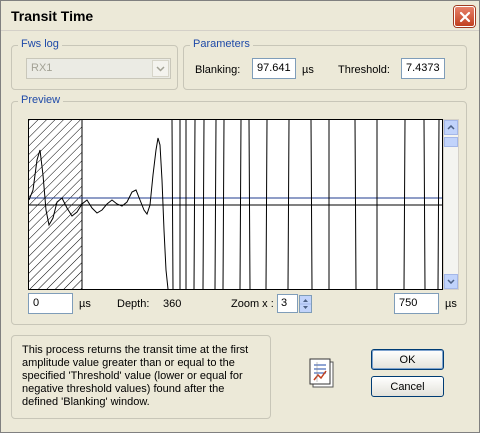 This screenshot has width=480, height=433. What do you see at coordinates (451, 142) in the screenshot?
I see `scroll-thumb` at bounding box center [451, 142].